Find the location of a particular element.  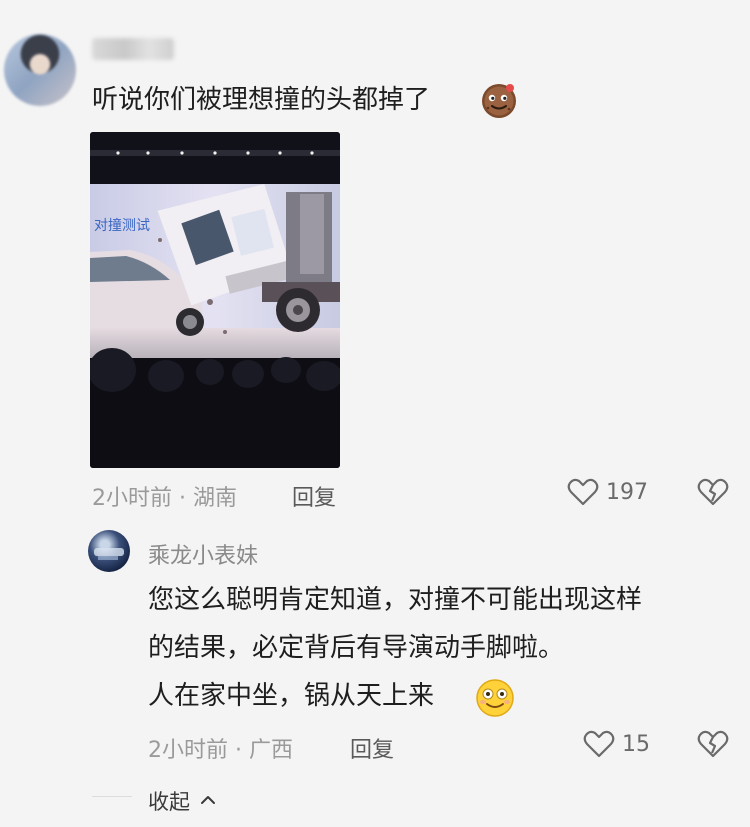

replier-avatar is located at coordinates (109, 551).